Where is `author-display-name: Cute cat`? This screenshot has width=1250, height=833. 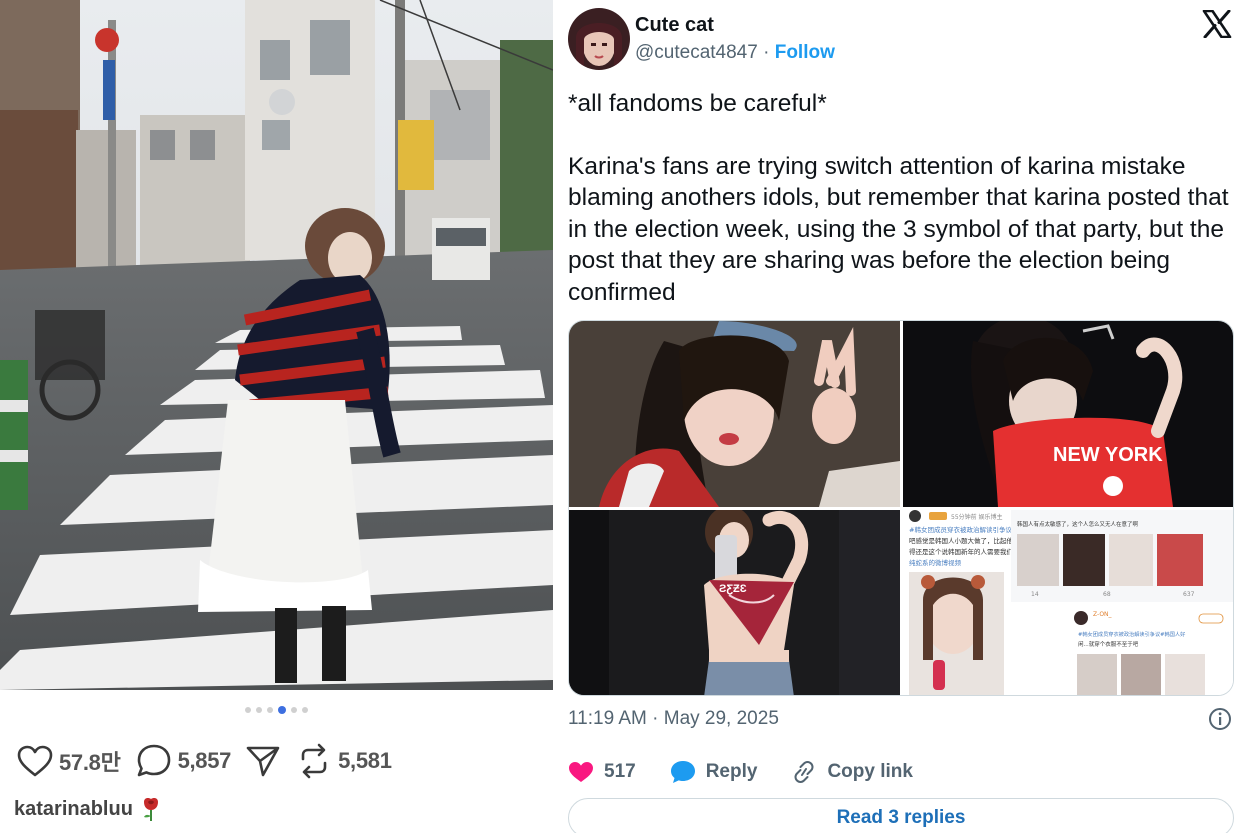
author-display-name: Cute cat is located at coordinates (674, 25).